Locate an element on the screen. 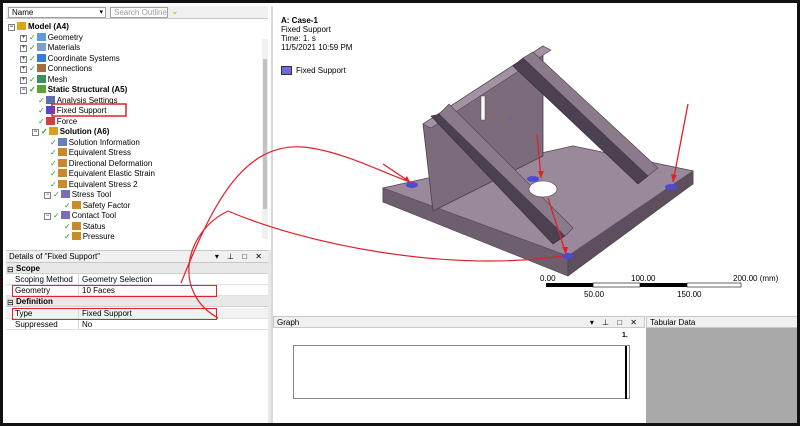 The height and width of the screenshot is (426, 800). tree-item: + ✓ Coordinate Systems is located at coordinates (70, 58).